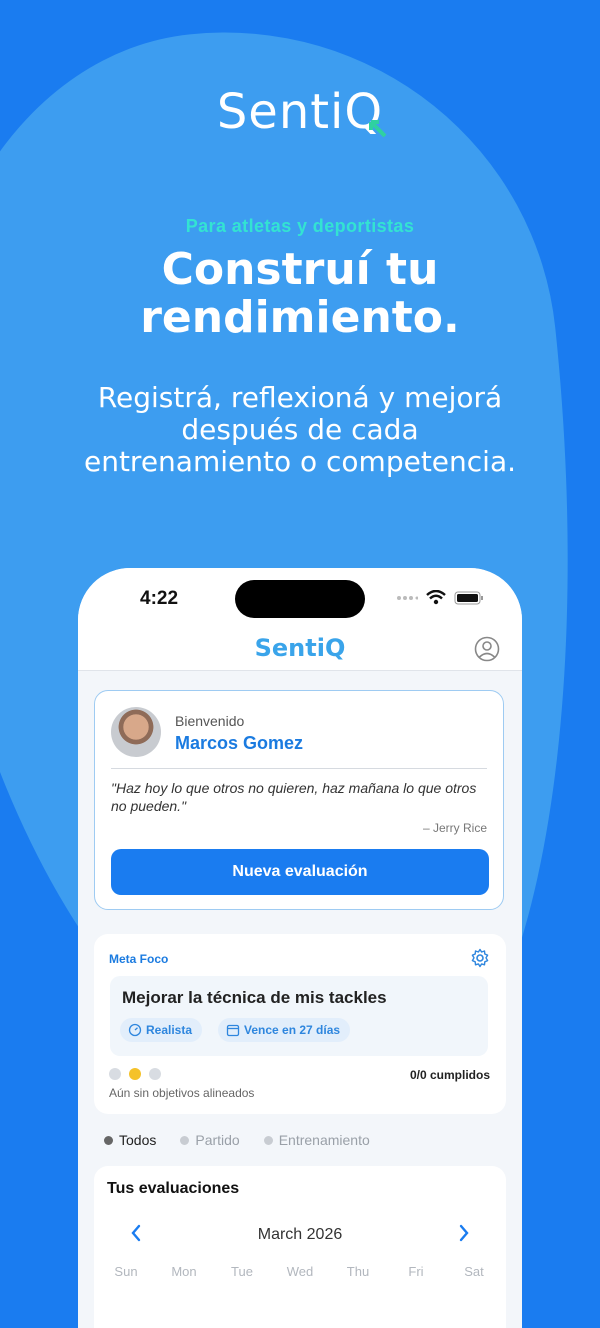  Describe the element at coordinates (184, 1271) in the screenshot. I see `weekday-label: Mon` at that location.